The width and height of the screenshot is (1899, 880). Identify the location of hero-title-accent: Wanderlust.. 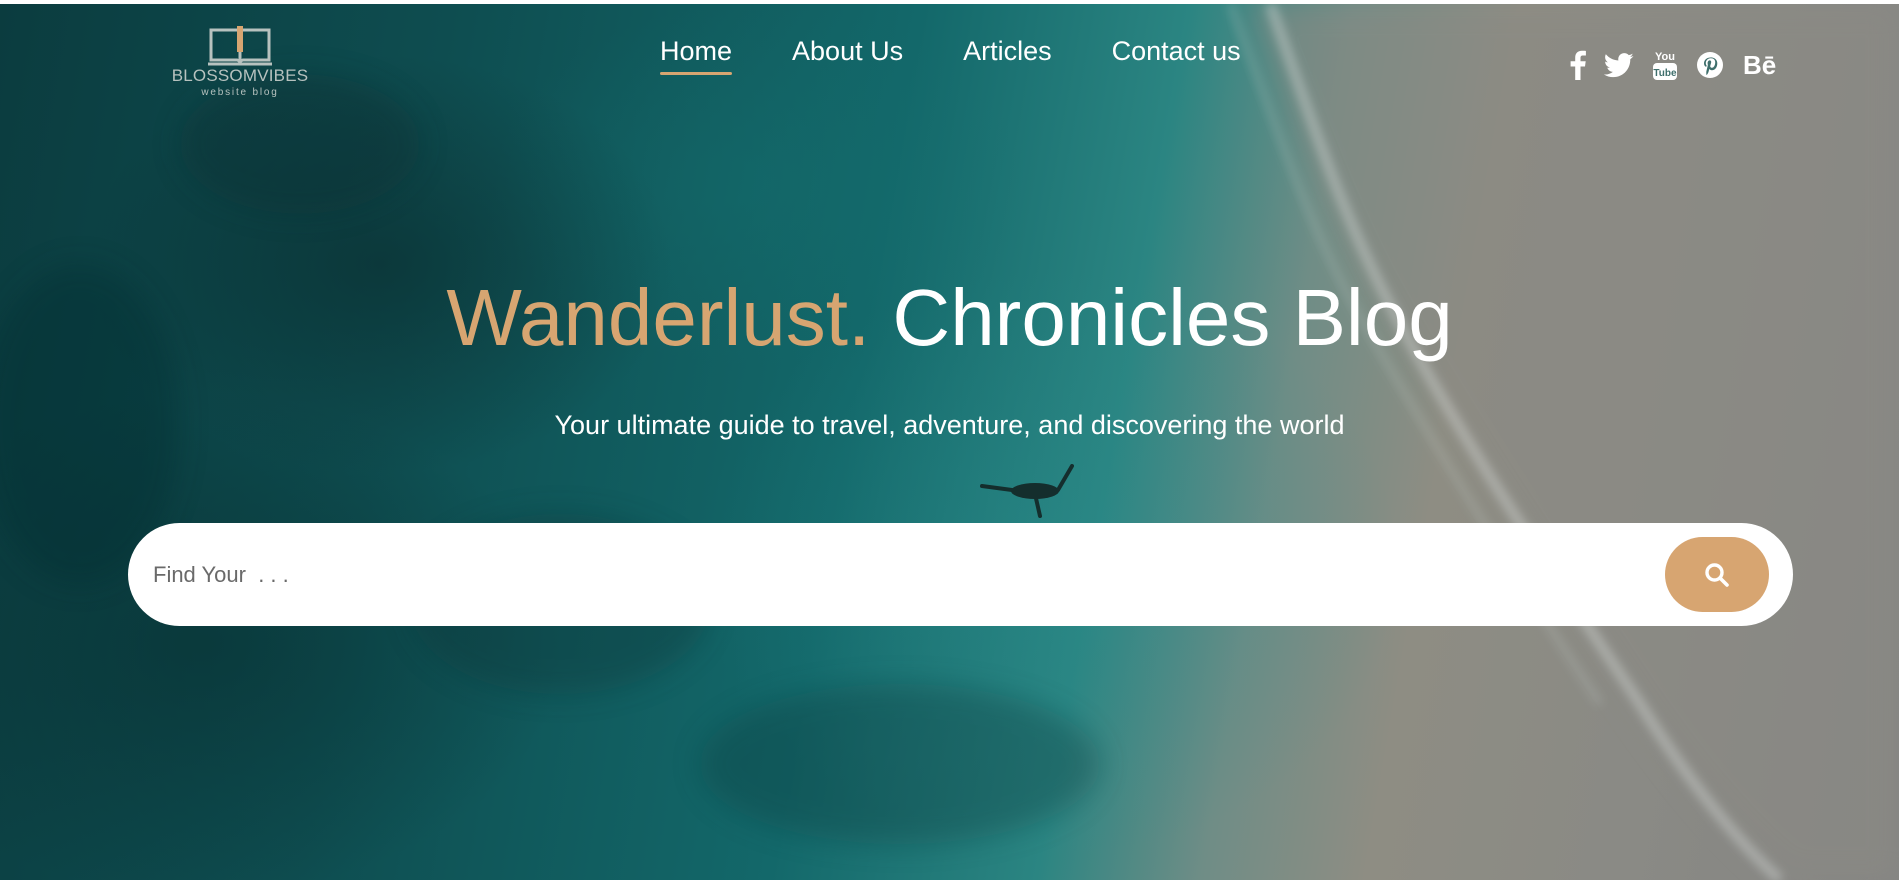
(658, 317).